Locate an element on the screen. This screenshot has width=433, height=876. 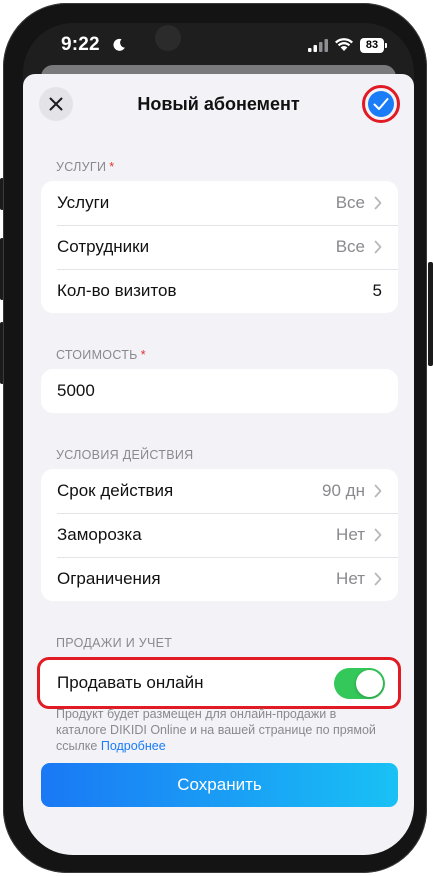
section-label-price: СТОИМОСТЬ * is located at coordinates (101, 355).